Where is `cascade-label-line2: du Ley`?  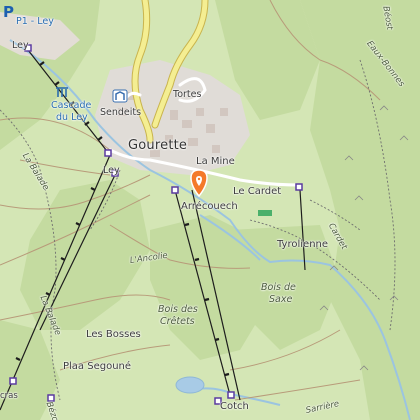 cascade-label-line2: du Ley is located at coordinates (72, 117).